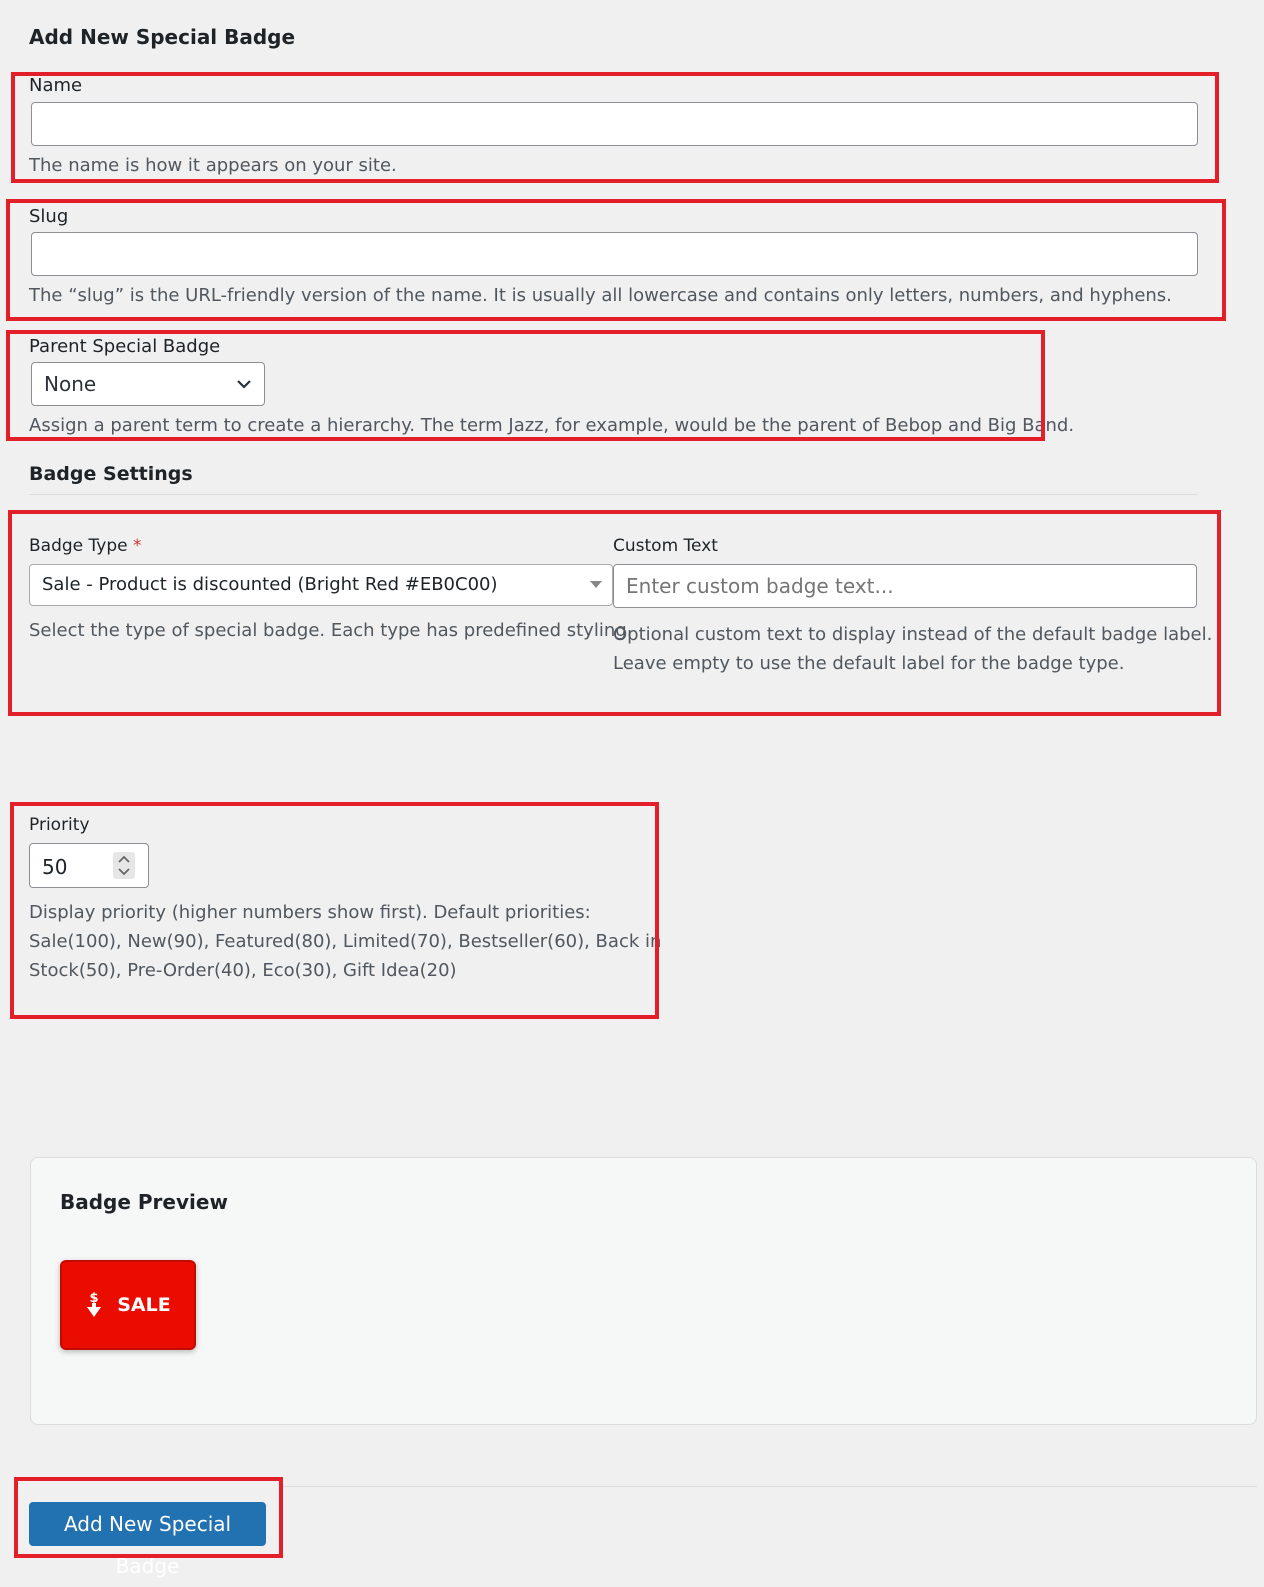 This screenshot has width=1264, height=1587. Describe the element at coordinates (148, 1517) in the screenshot. I see `highlight-submit` at that location.